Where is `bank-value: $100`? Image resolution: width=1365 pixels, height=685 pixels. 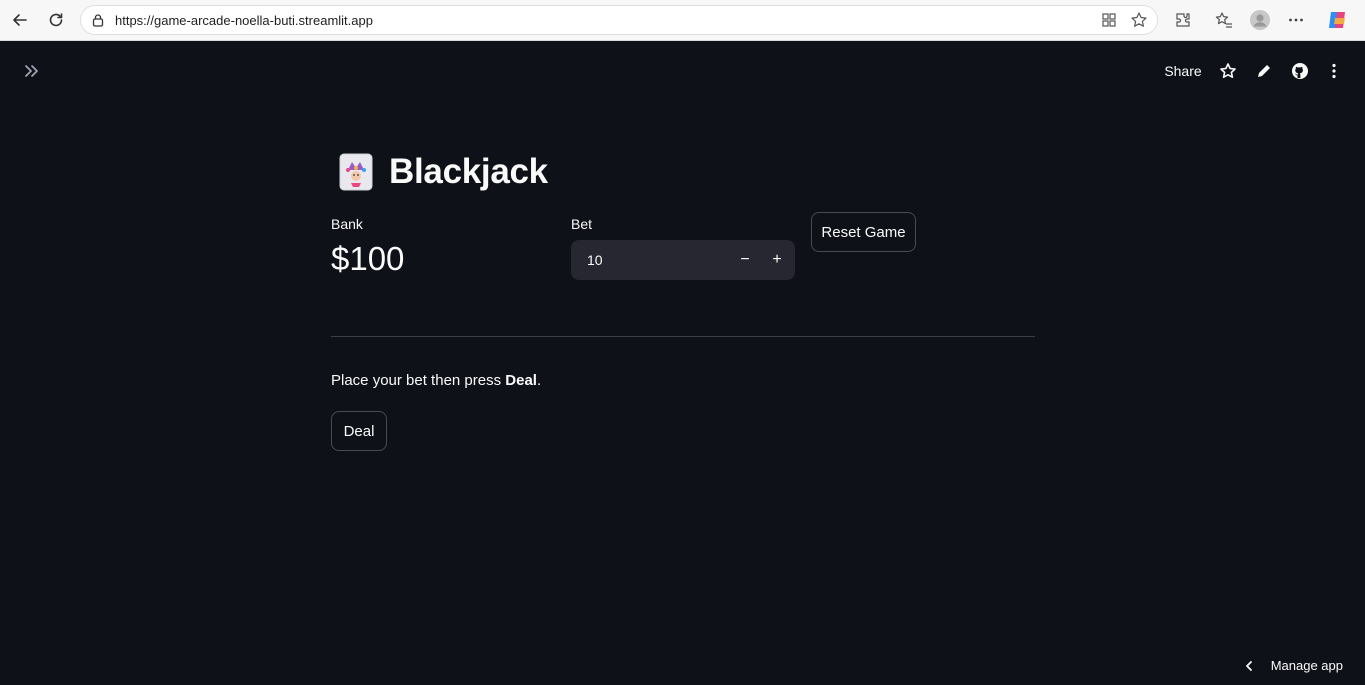
bank-value: $100 is located at coordinates (368, 258).